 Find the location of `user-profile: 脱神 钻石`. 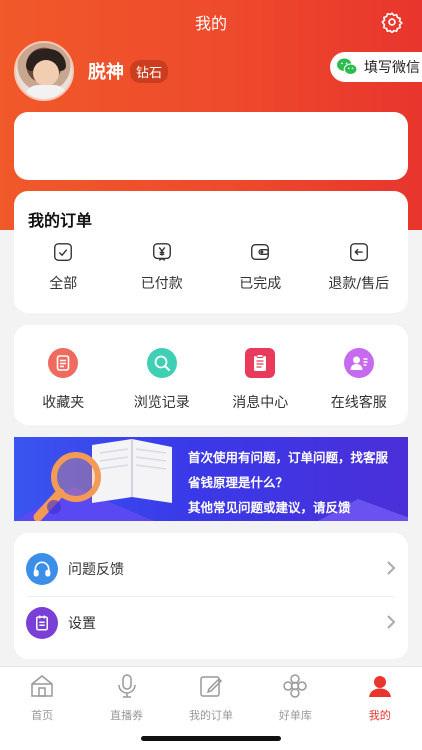

user-profile: 脱神 钻石 is located at coordinates (91, 71).